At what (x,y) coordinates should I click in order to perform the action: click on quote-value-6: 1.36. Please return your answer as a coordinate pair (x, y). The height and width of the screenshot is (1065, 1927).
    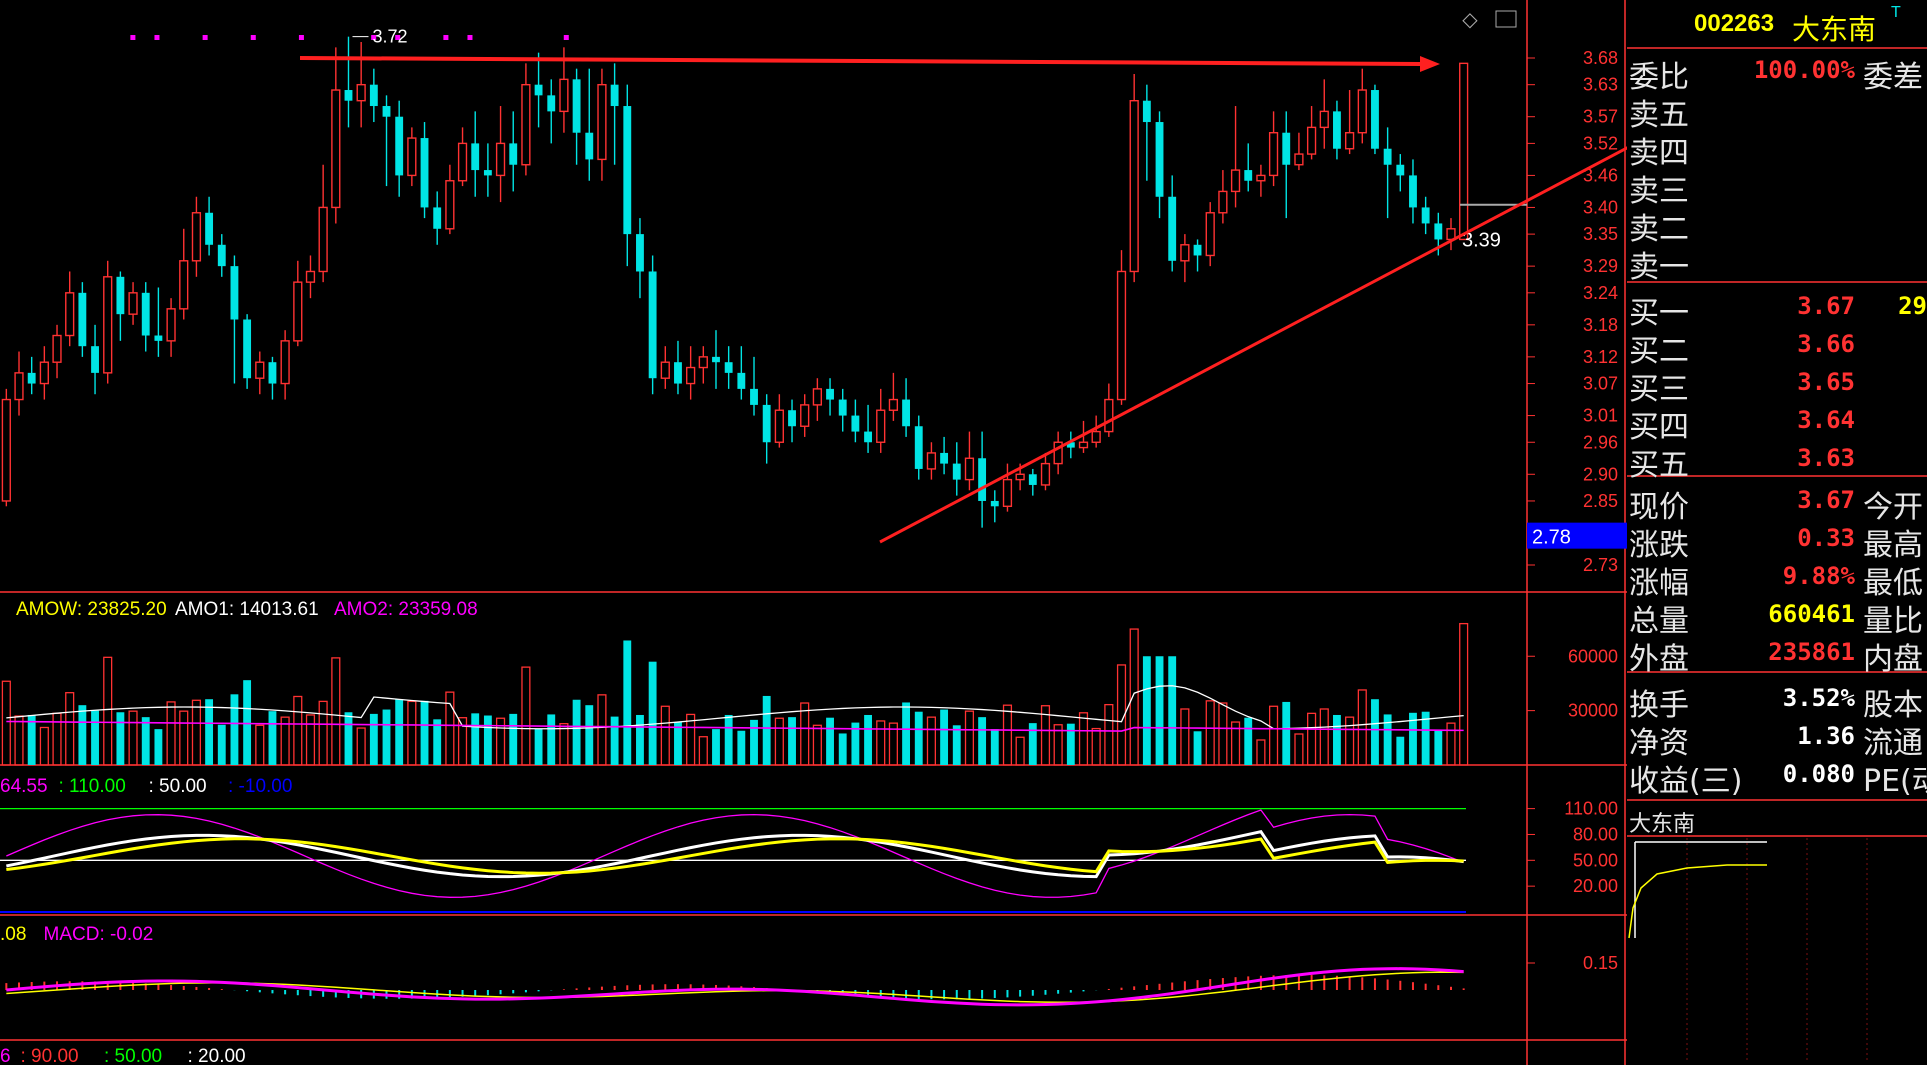
    Looking at the image, I should click on (1826, 736).